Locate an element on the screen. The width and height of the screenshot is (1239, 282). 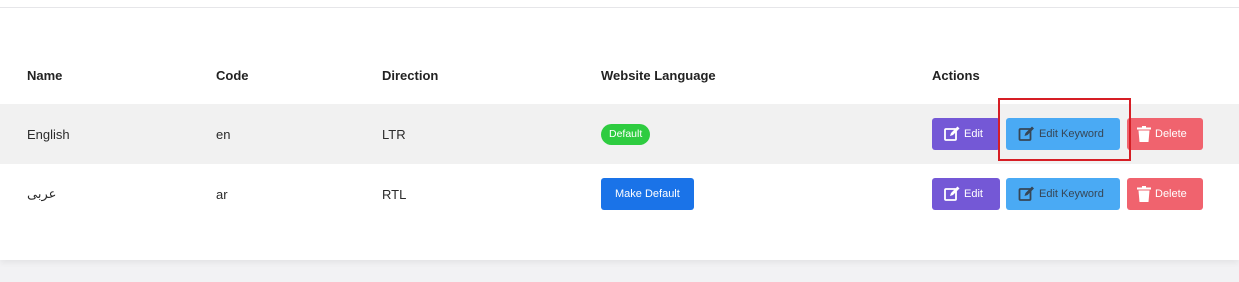
language-name: English is located at coordinates (48, 134).